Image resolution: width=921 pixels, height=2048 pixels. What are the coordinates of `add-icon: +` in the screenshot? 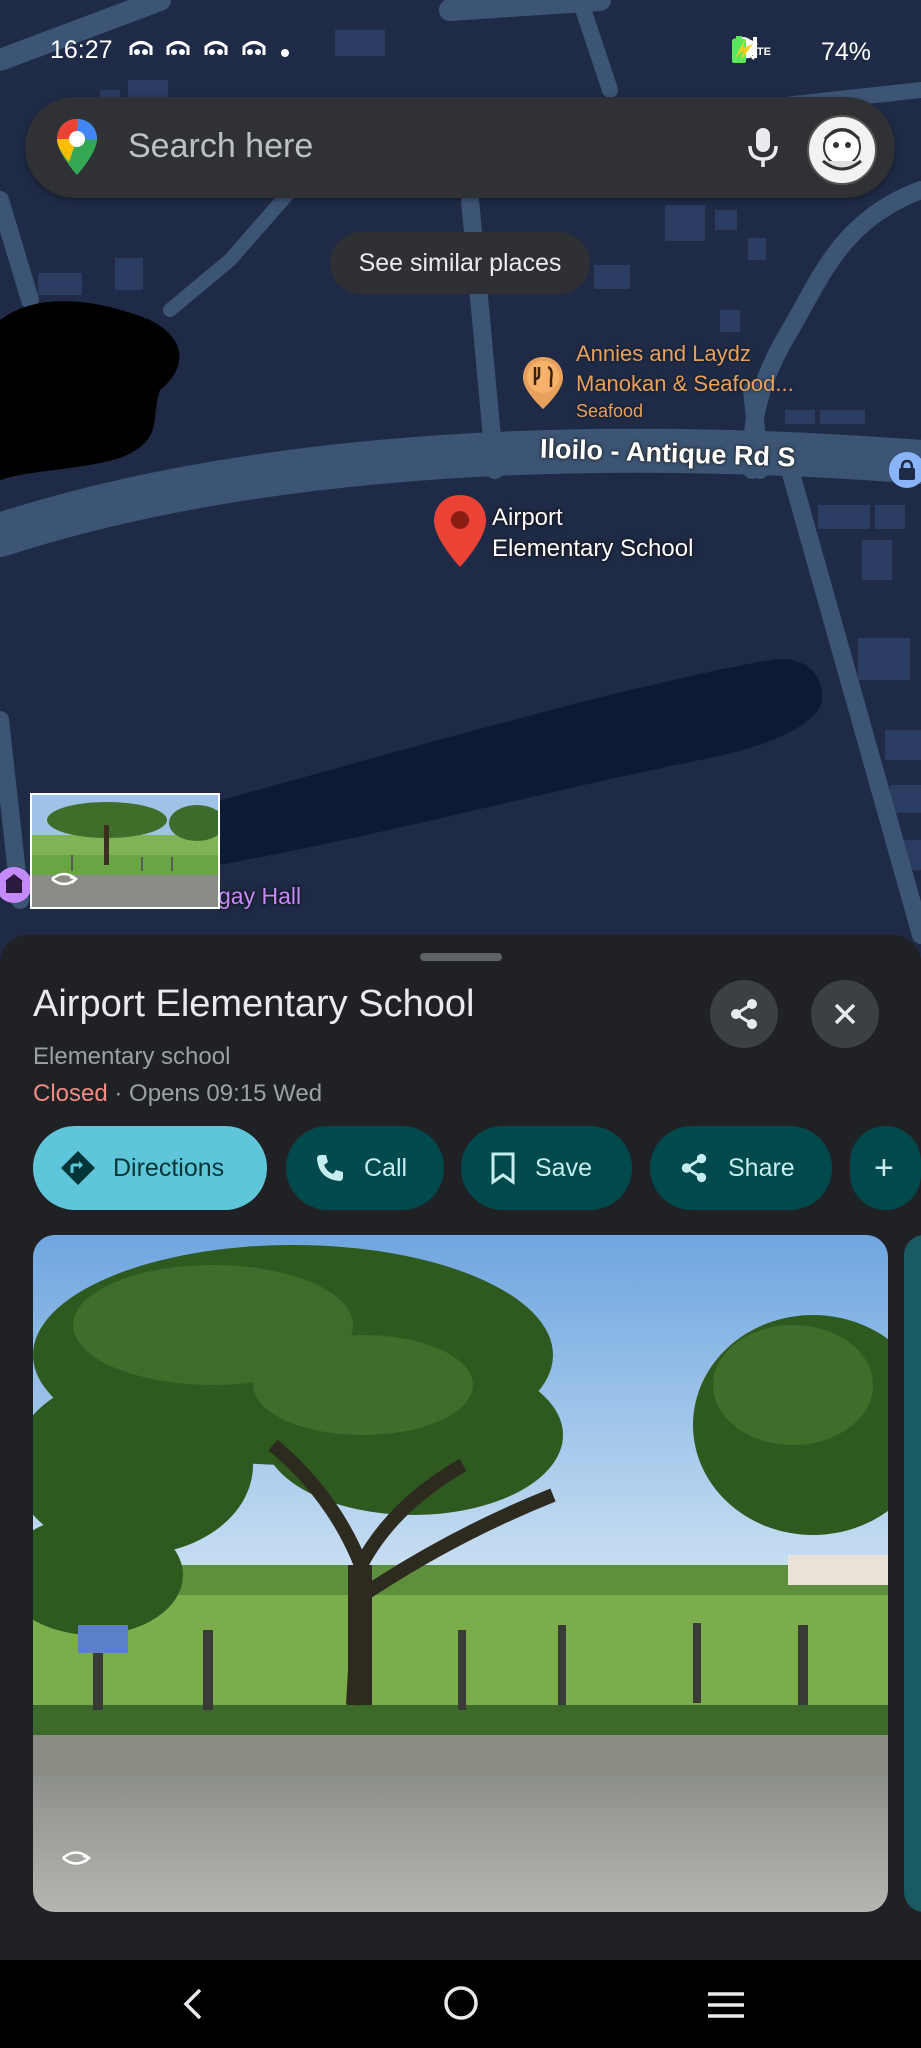 It's located at (884, 1167).